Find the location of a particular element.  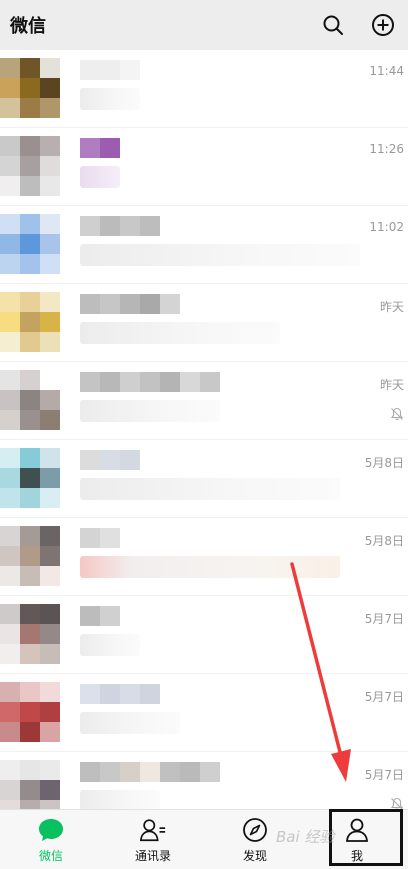

chat-item: 11:02 is located at coordinates (204, 245).